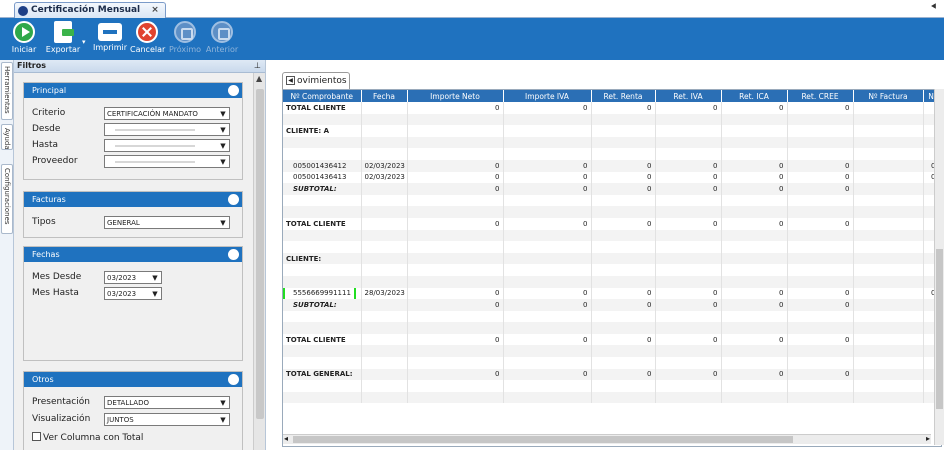 This screenshot has height=450, width=944. What do you see at coordinates (543, 439) in the screenshot?
I see `grid-hscroll-thumb` at bounding box center [543, 439].